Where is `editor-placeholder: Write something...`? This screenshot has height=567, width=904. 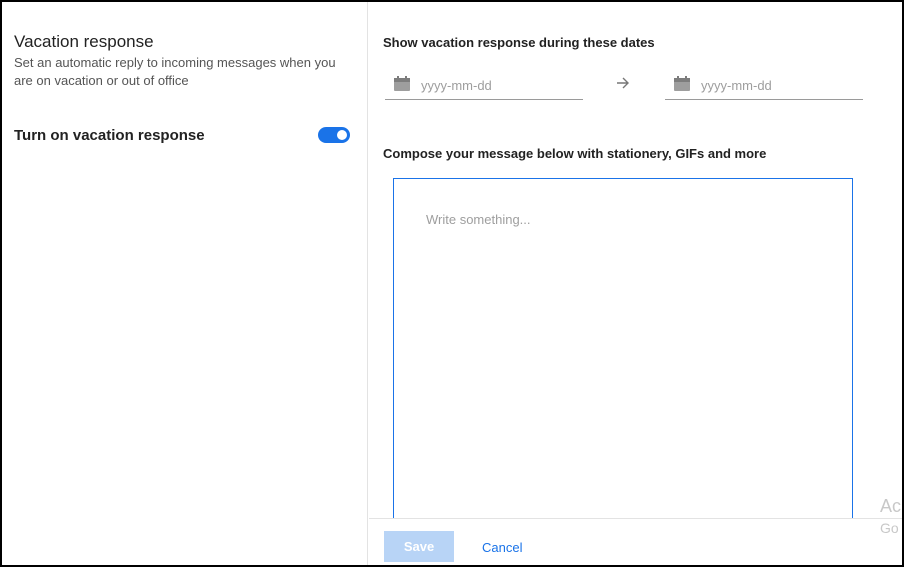 editor-placeholder: Write something... is located at coordinates (478, 219).